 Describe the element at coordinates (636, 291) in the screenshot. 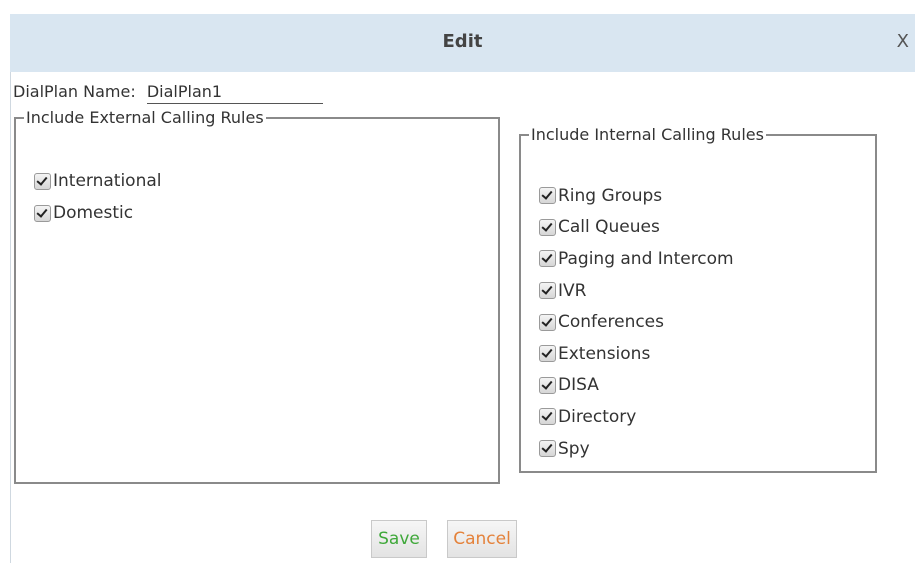

I see `internal-rule-ivr: IVR` at that location.